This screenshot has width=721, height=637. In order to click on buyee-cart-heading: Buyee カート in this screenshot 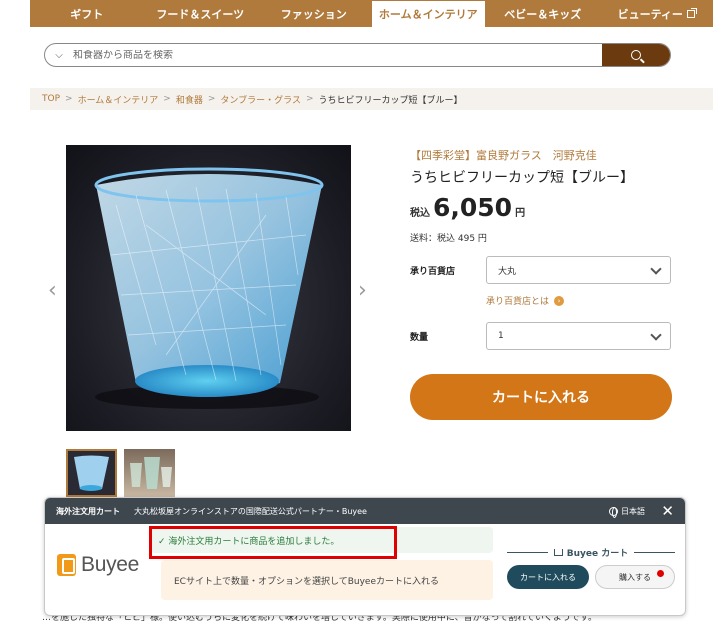, I will do `click(591, 552)`.